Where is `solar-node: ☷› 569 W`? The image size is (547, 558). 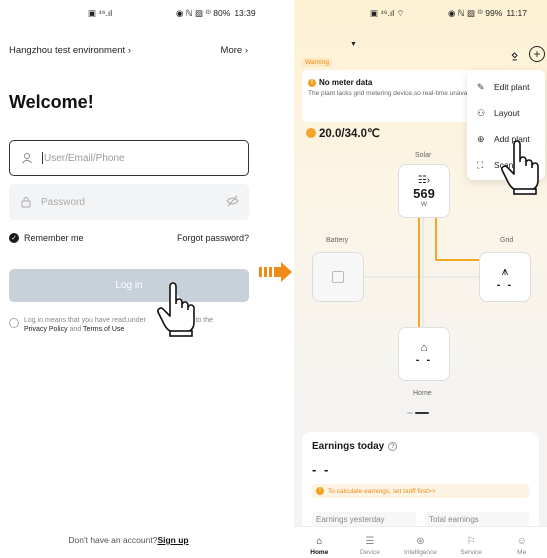
solar-node: ☷› 569 W is located at coordinates (424, 191).